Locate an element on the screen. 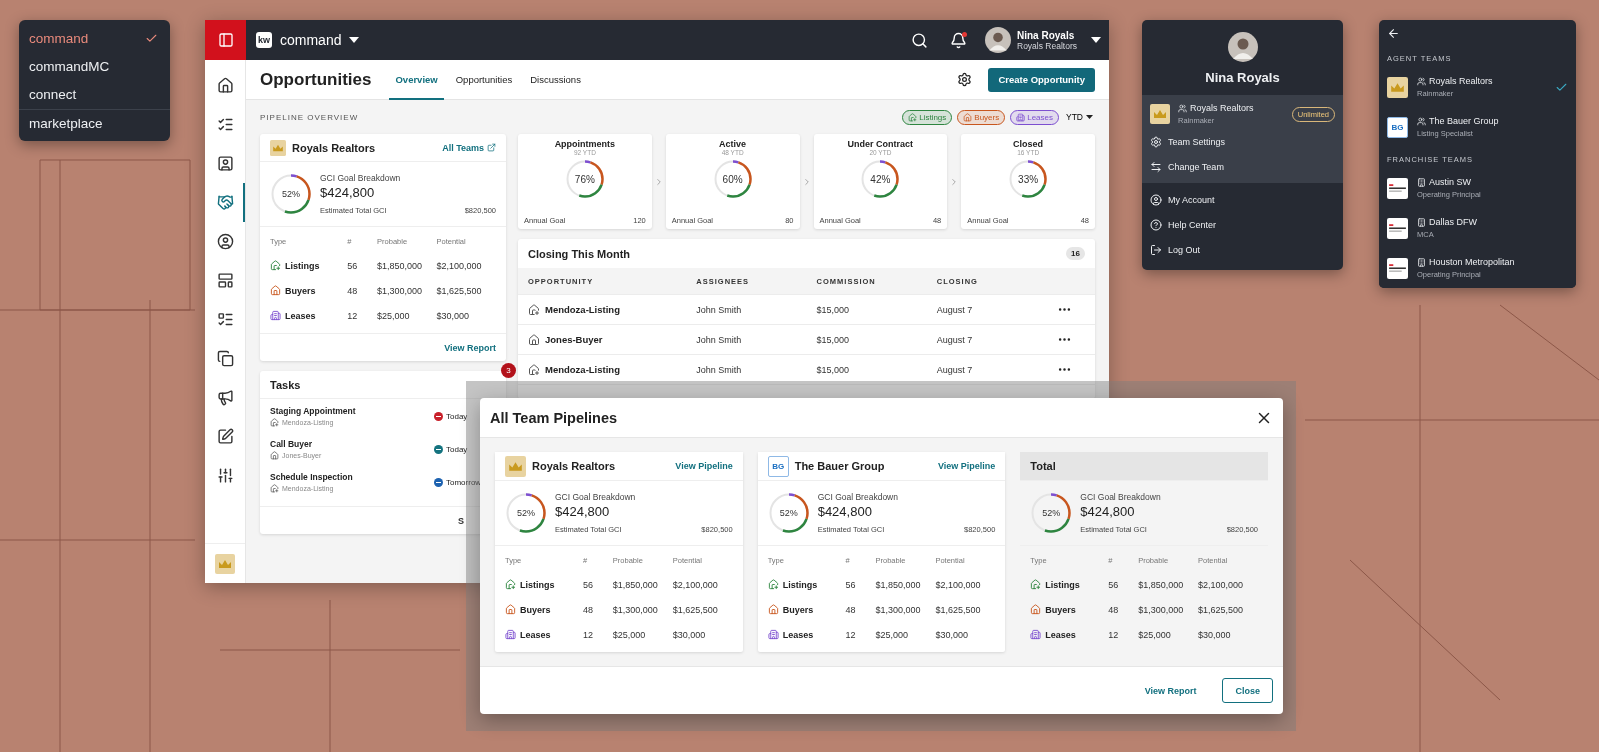 This screenshot has height=752, width=1599. table-cell-text: $30,000 is located at coordinates (1215, 634).